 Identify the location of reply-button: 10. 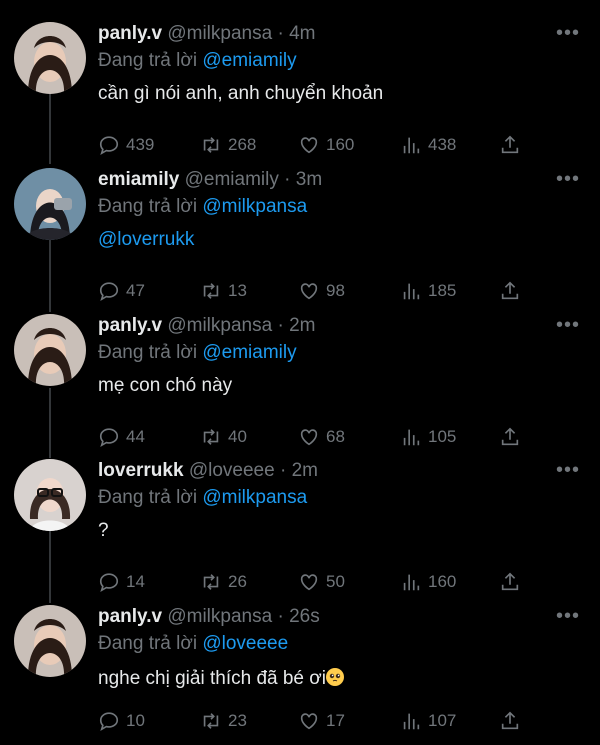
(121, 721).